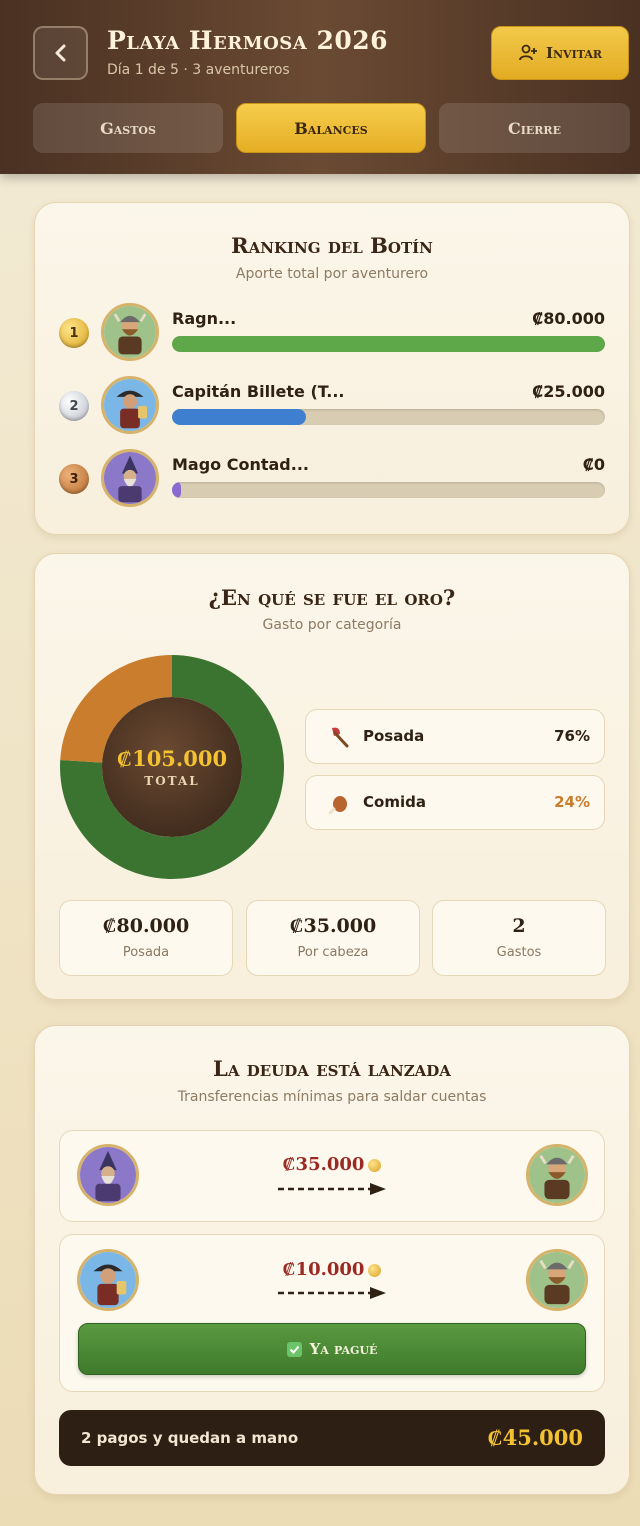 Image resolution: width=640 pixels, height=1526 pixels. What do you see at coordinates (572, 736) in the screenshot?
I see `legend-percent: 76%` at bounding box center [572, 736].